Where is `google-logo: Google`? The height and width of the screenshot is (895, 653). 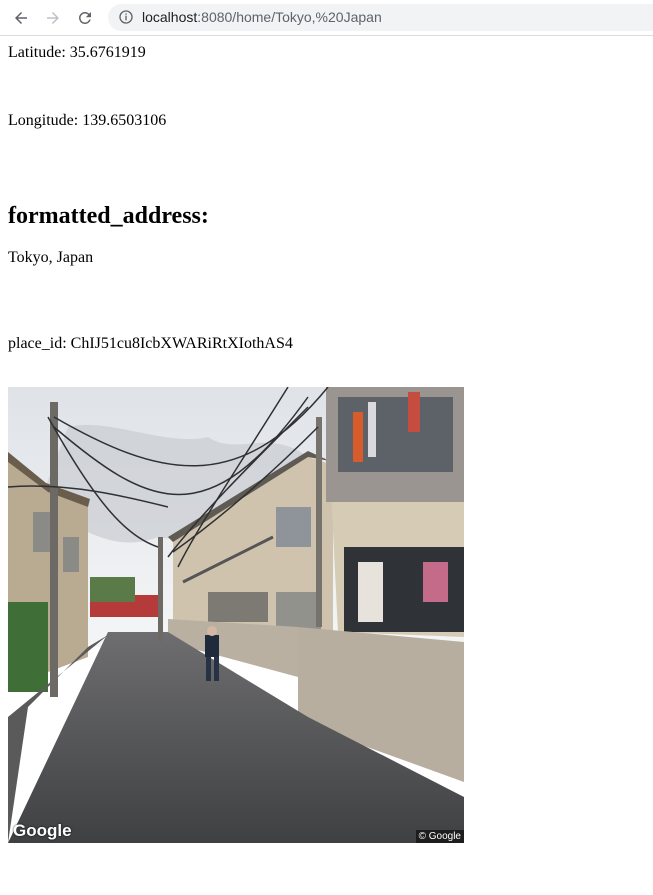
google-logo: Google is located at coordinates (42, 830).